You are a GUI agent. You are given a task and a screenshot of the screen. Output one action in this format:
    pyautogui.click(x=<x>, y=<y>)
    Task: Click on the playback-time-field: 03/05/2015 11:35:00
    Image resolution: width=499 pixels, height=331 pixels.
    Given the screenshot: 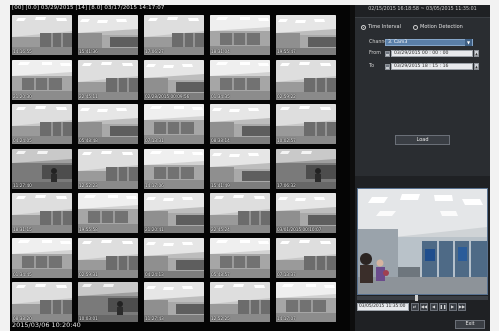 What is the action you would take?
    pyautogui.click(x=383, y=306)
    